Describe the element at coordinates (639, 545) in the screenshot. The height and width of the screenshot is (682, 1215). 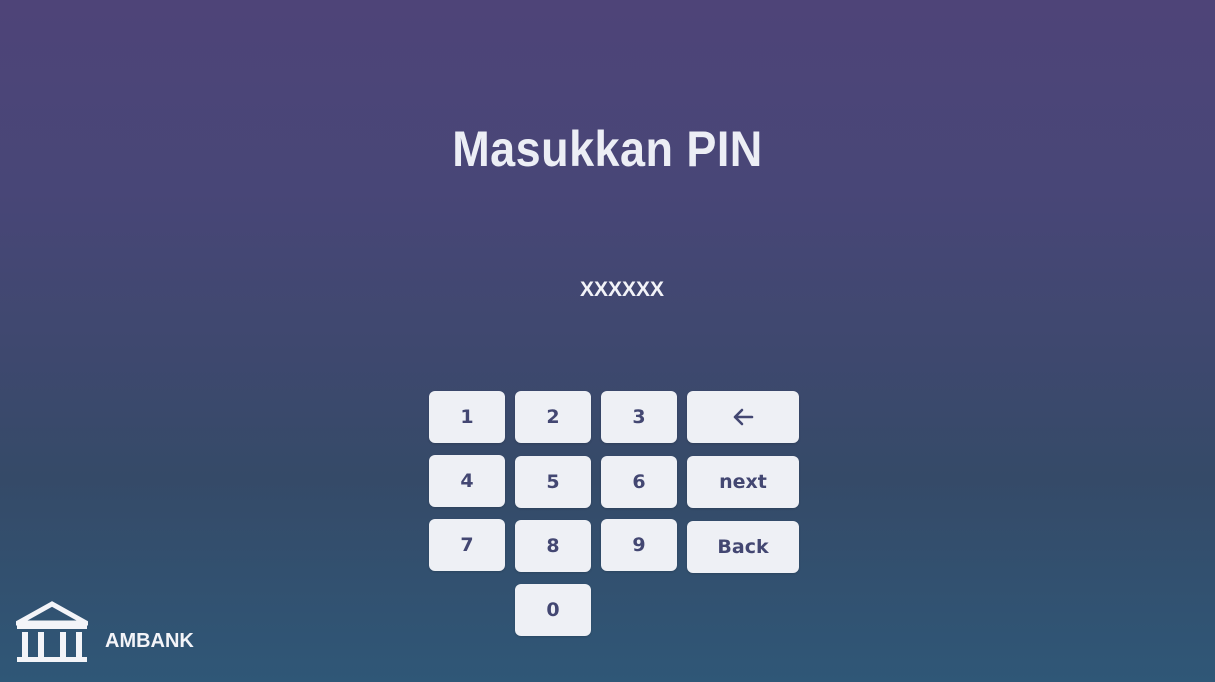
I see `key-9: 9` at that location.